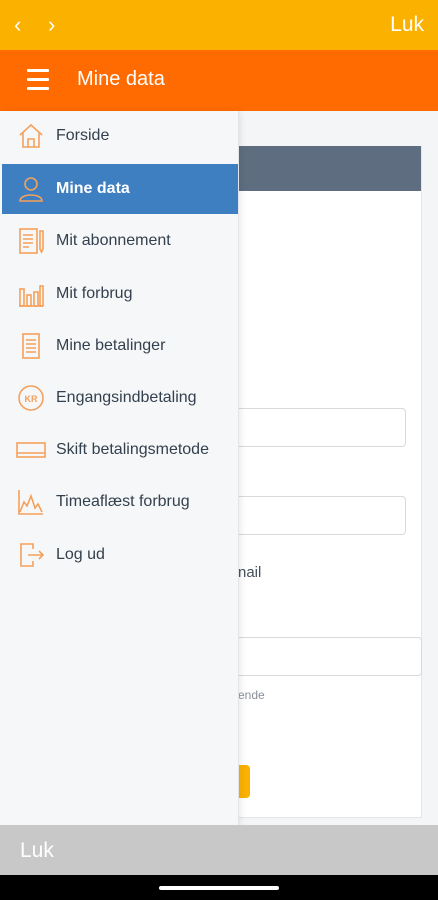 The width and height of the screenshot is (438, 900). I want to click on system-navigation-bar, so click(219, 887).